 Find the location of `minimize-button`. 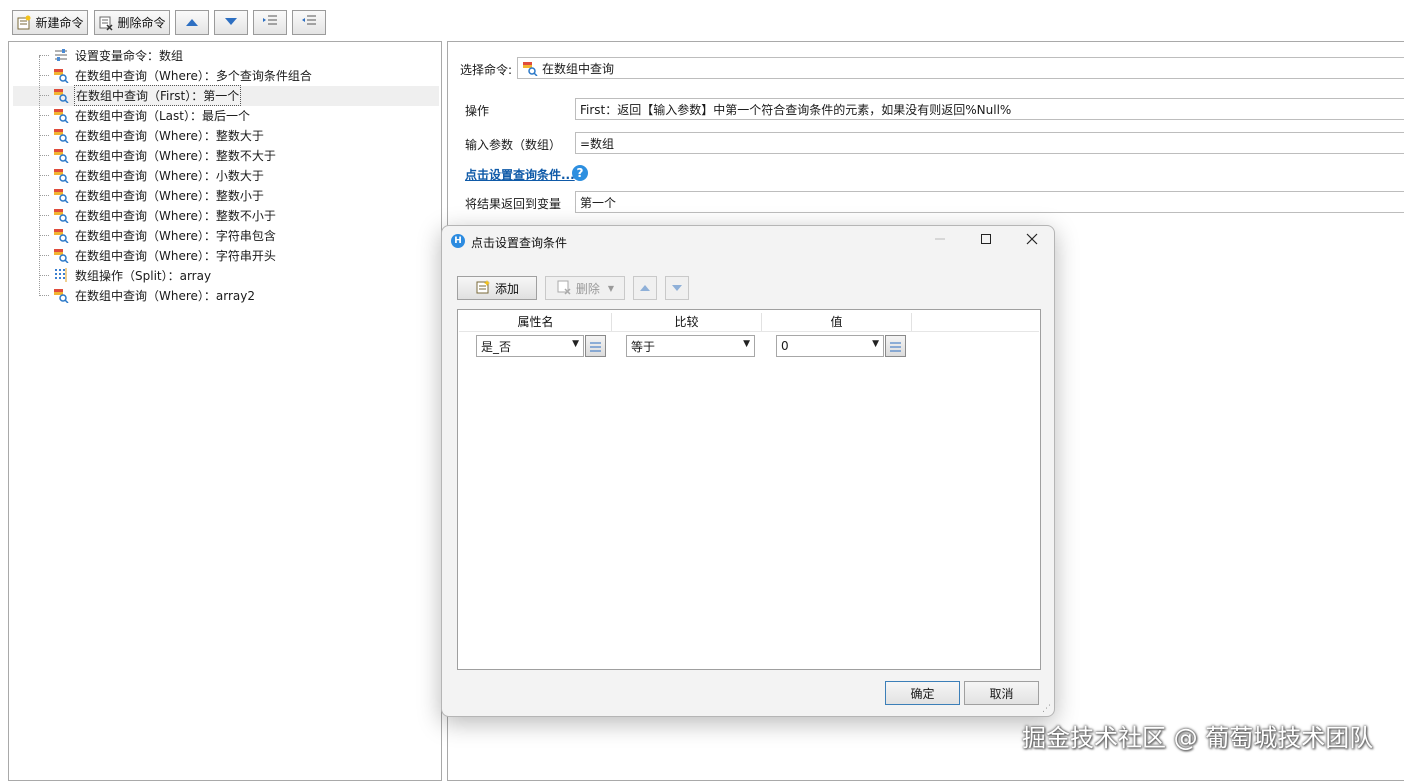

minimize-button is located at coordinates (940, 241).